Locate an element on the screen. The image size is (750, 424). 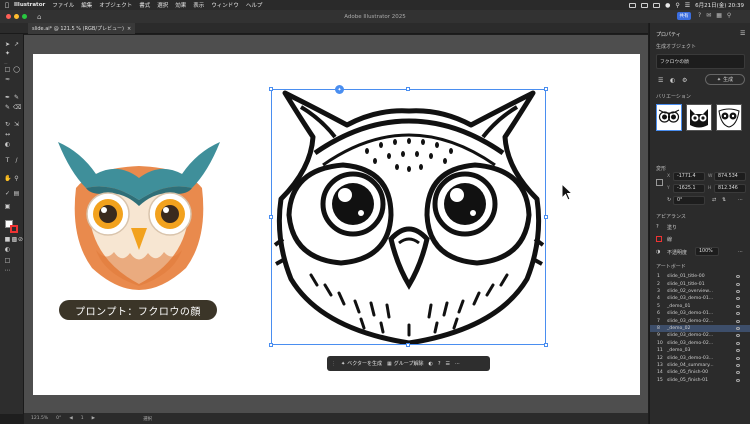
workspace-icon: ▦ is located at coordinates (719, 15).